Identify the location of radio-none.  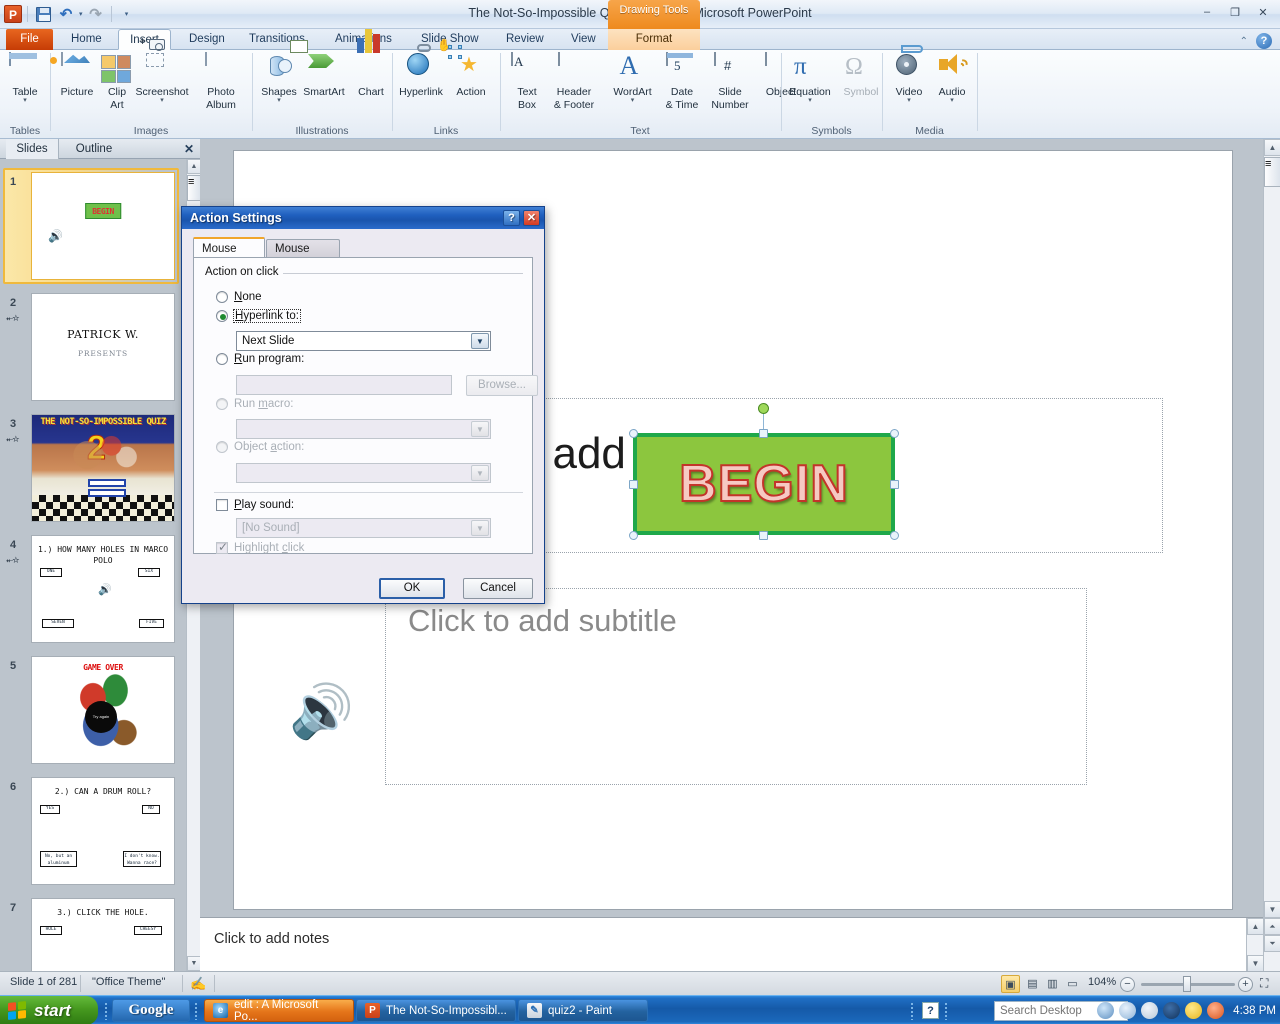
(222, 297).